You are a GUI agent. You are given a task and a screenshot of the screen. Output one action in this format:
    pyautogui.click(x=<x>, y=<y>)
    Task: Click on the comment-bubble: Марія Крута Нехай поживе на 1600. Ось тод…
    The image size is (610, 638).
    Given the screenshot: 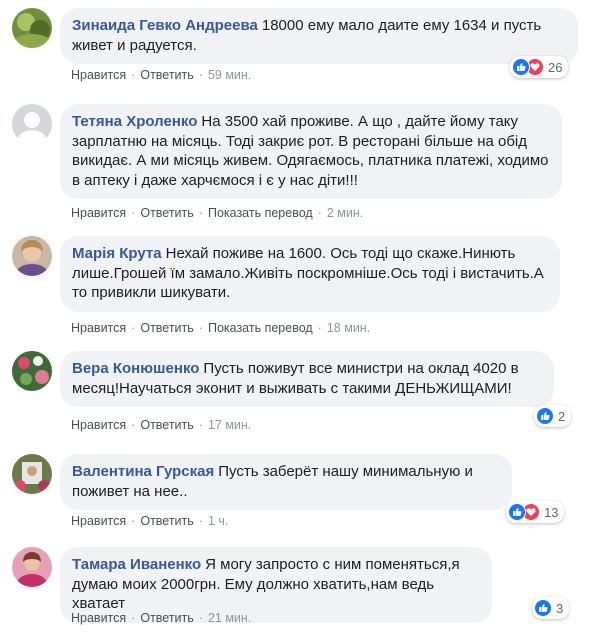 What is the action you would take?
    pyautogui.click(x=310, y=274)
    